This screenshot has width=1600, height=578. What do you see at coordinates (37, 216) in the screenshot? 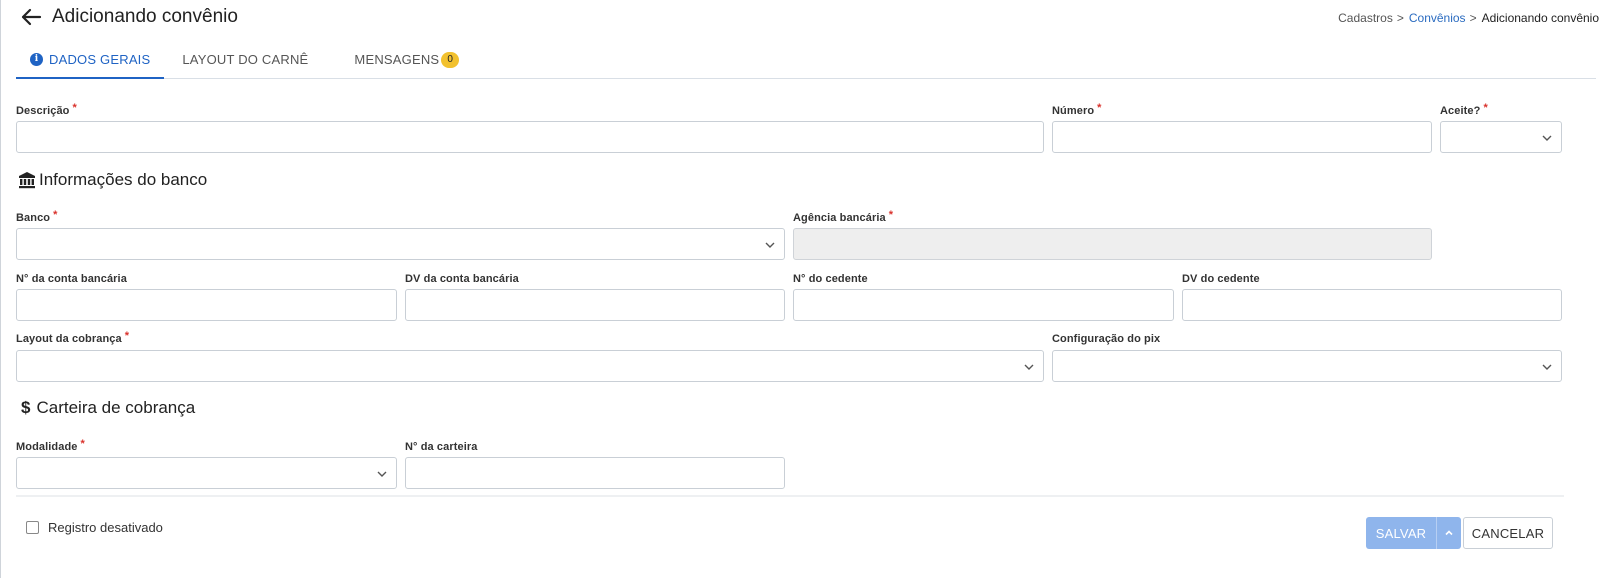
I see `banco-label: Banco *` at bounding box center [37, 216].